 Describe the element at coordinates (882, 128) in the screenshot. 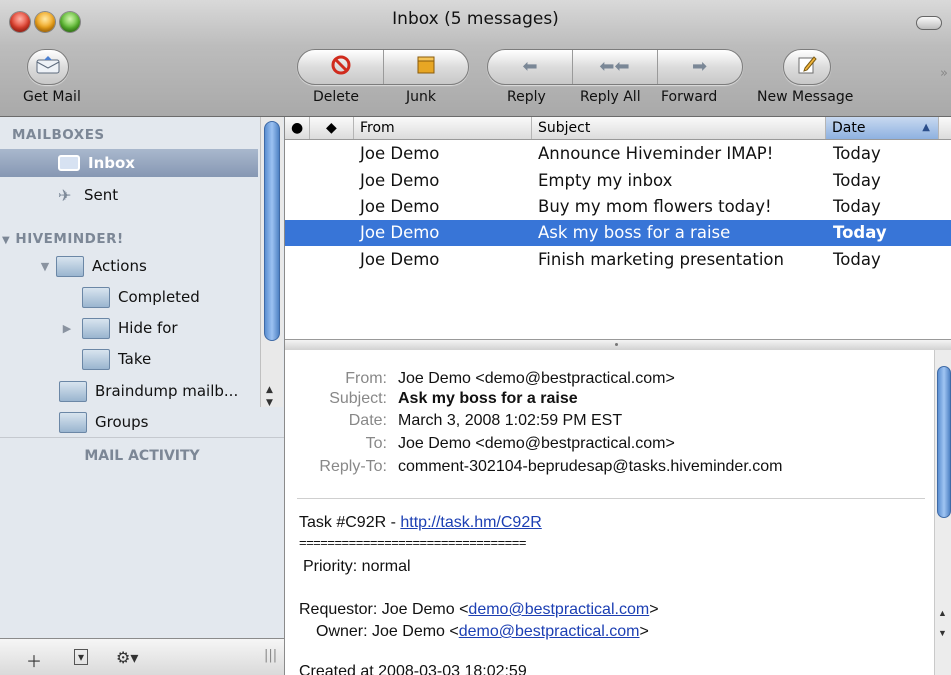

I see `column-date: Date ▲` at that location.